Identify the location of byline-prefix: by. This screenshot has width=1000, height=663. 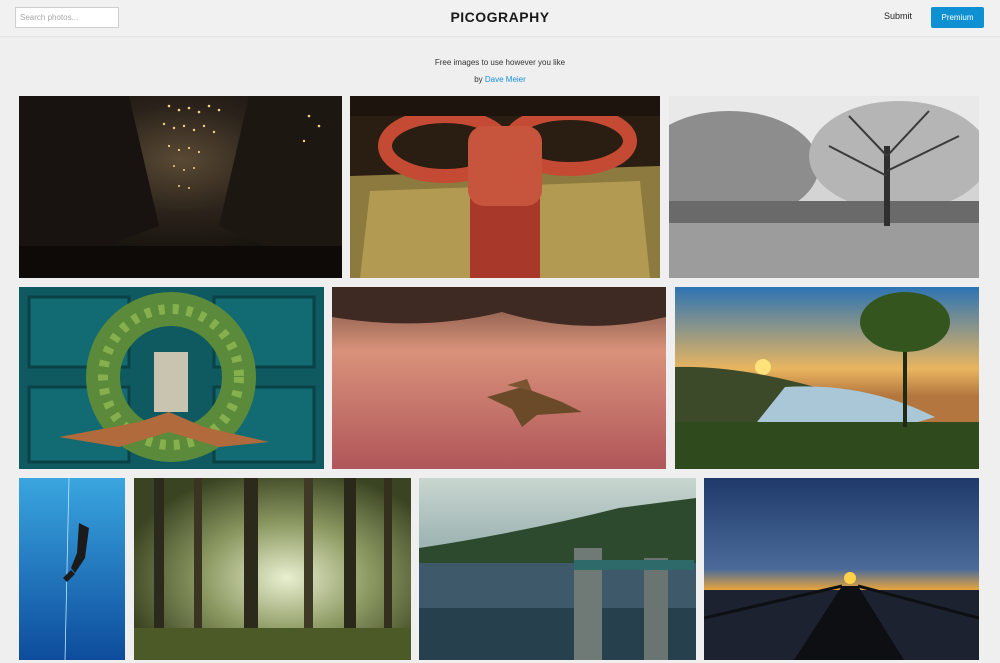
(478, 79).